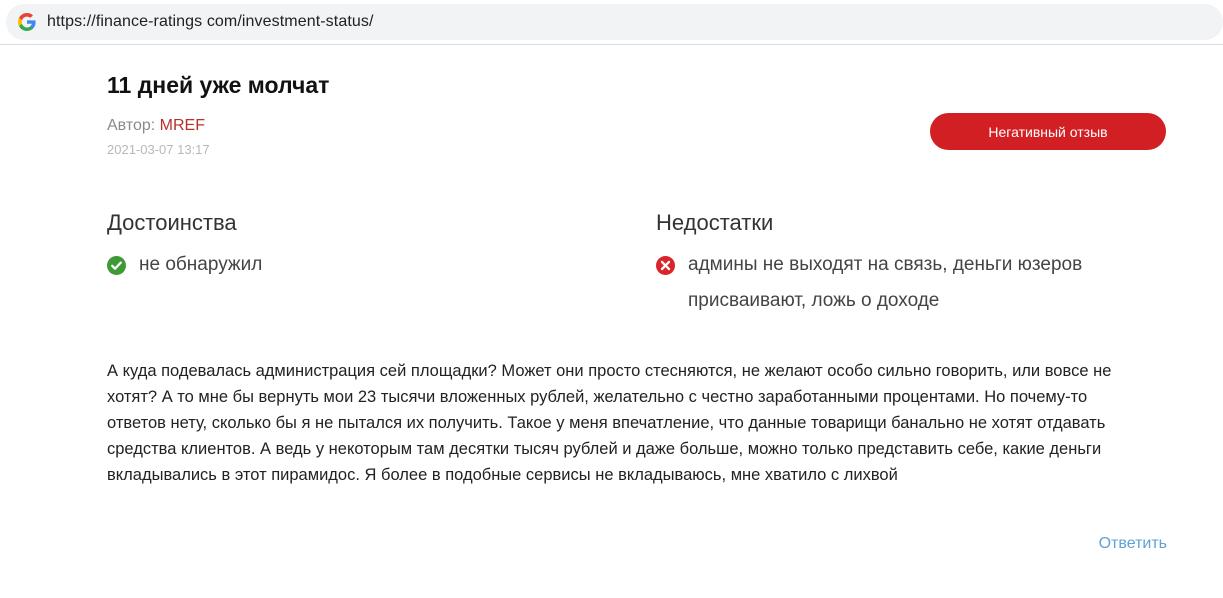 This screenshot has height=598, width=1223. I want to click on pros-item: не обнаружил, so click(184, 268).